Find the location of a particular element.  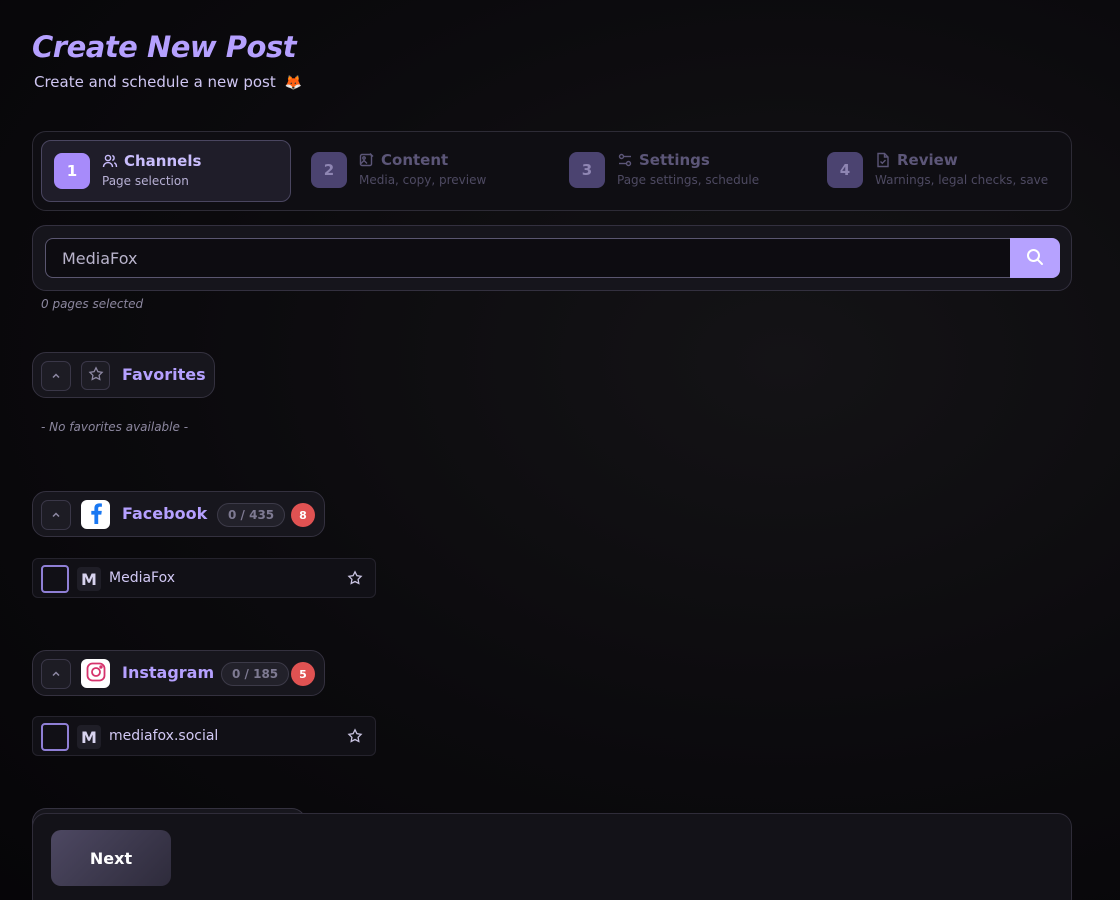

users-icon is located at coordinates (110, 161).